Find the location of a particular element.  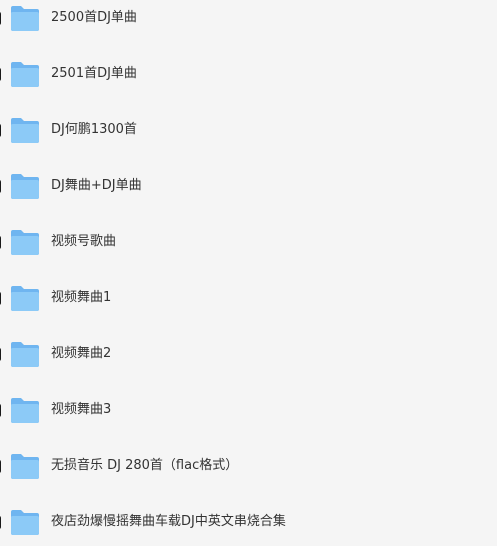

folder-name: 2501首DJ单曲 is located at coordinates (94, 73).